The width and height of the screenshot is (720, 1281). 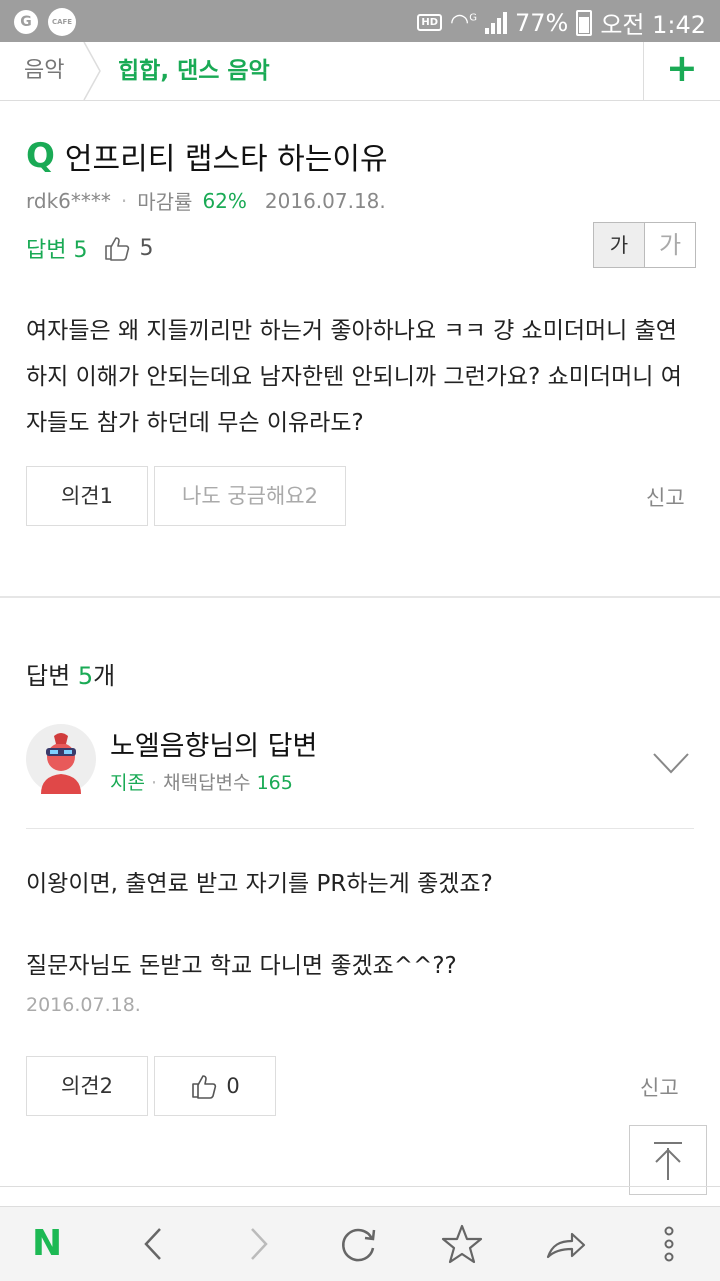 I want to click on opinion-button: 의견1, so click(x=87, y=496).